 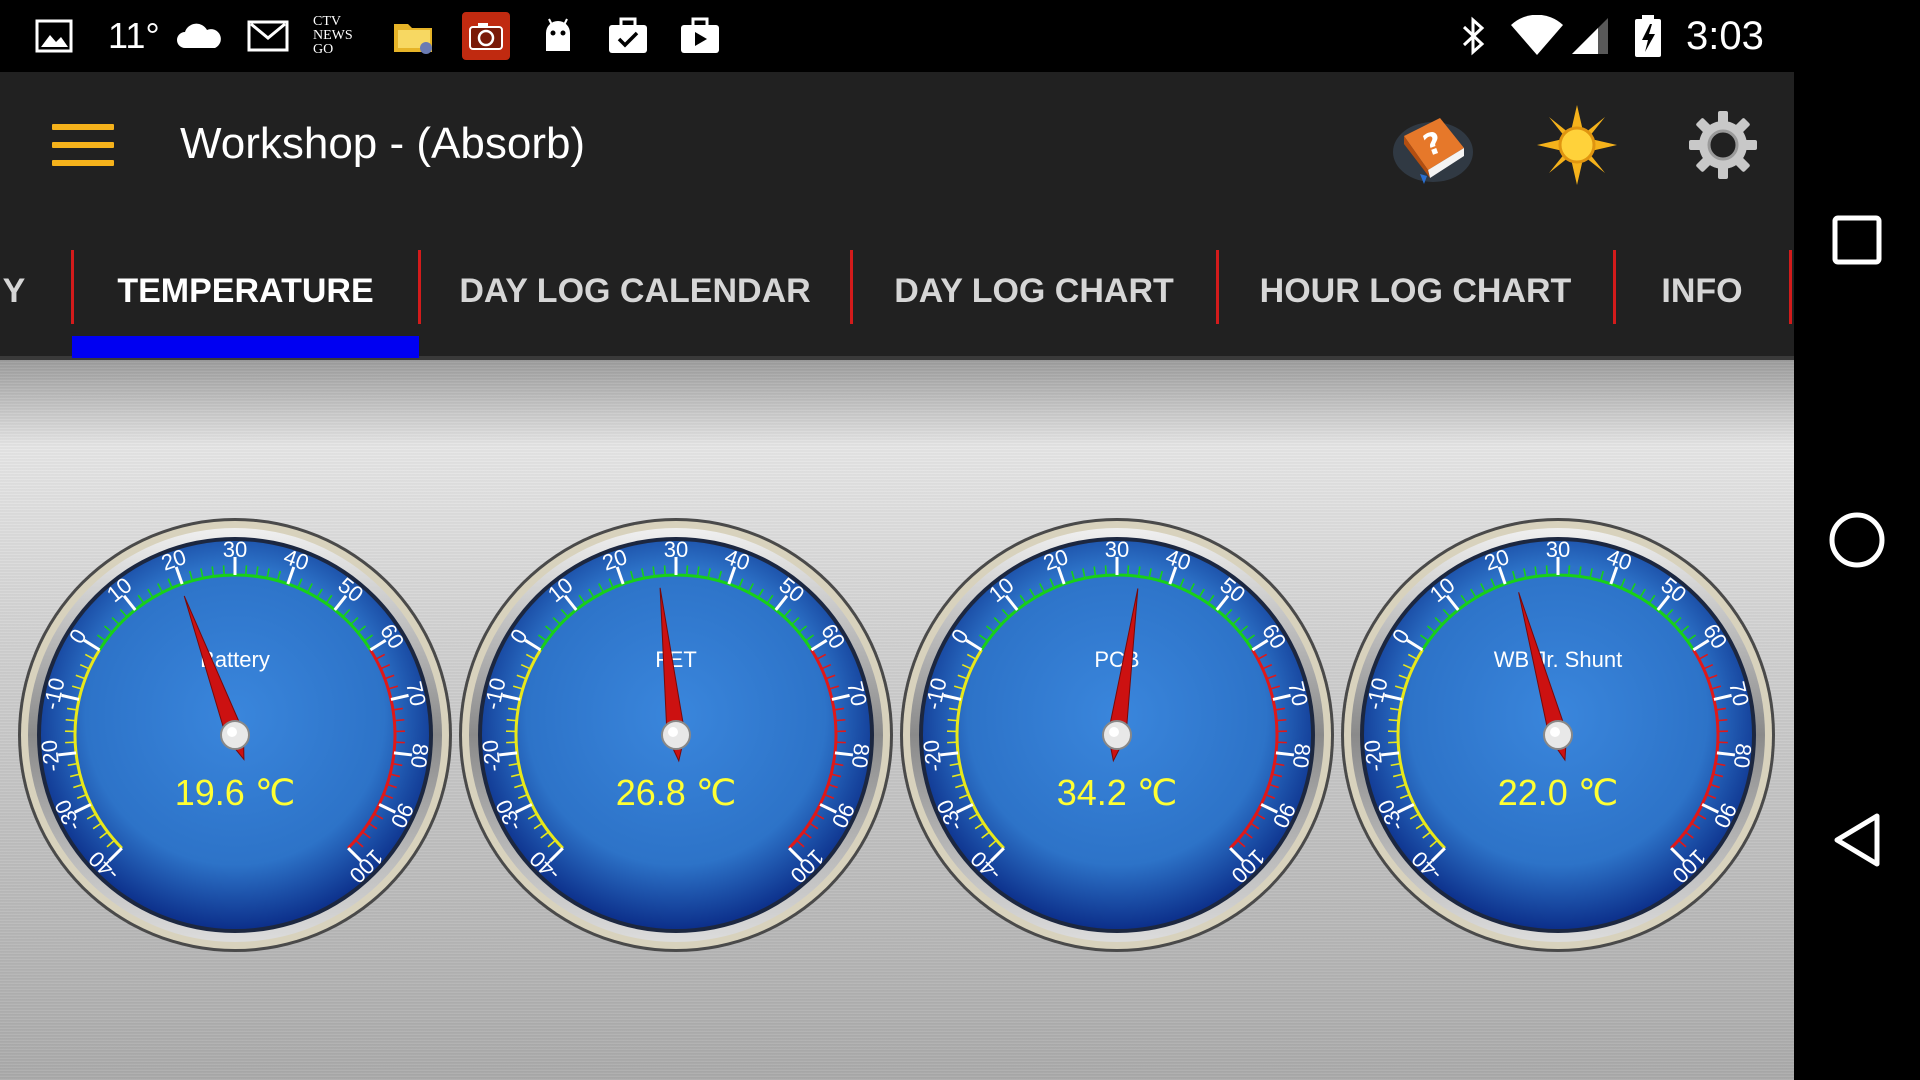 What do you see at coordinates (1857, 240) in the screenshot?
I see `recents-square-icon` at bounding box center [1857, 240].